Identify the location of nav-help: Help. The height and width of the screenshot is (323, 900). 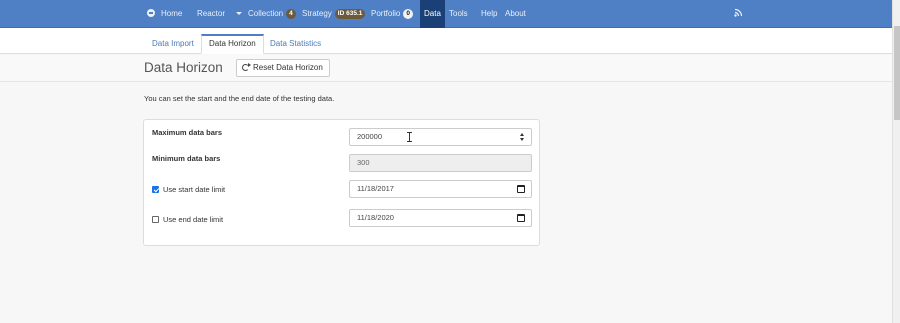
(489, 14).